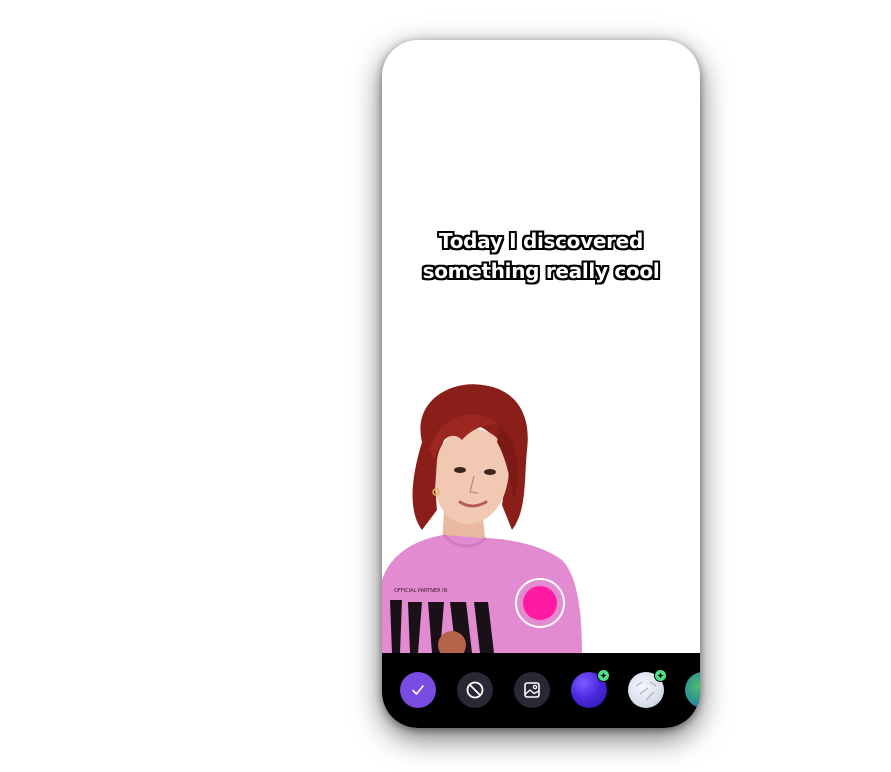  I want to click on light-texture-background-button, so click(647, 688).